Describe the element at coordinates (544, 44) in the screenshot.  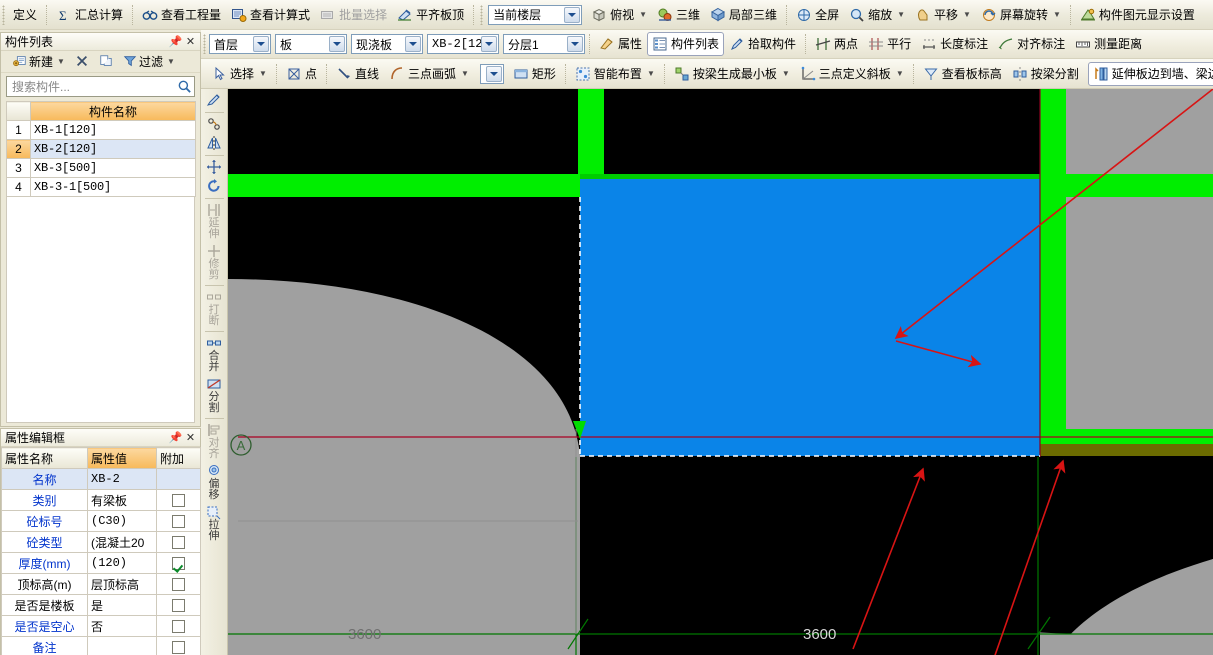
I see `layer-combo: 分层1` at that location.